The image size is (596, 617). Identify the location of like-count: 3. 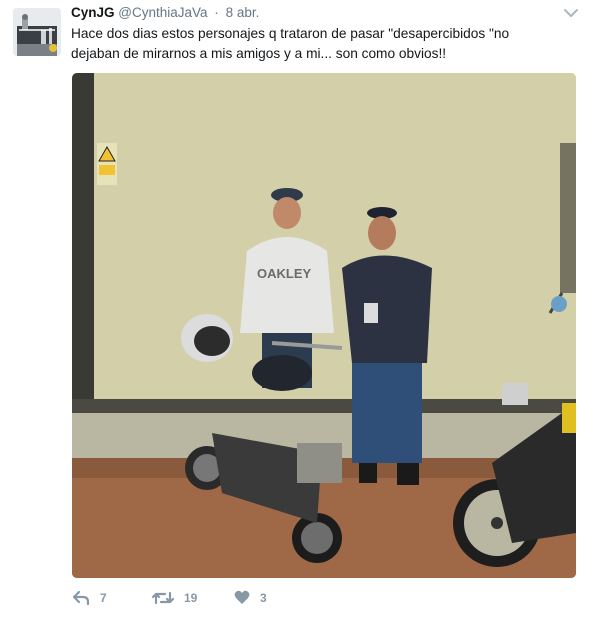
(263, 597).